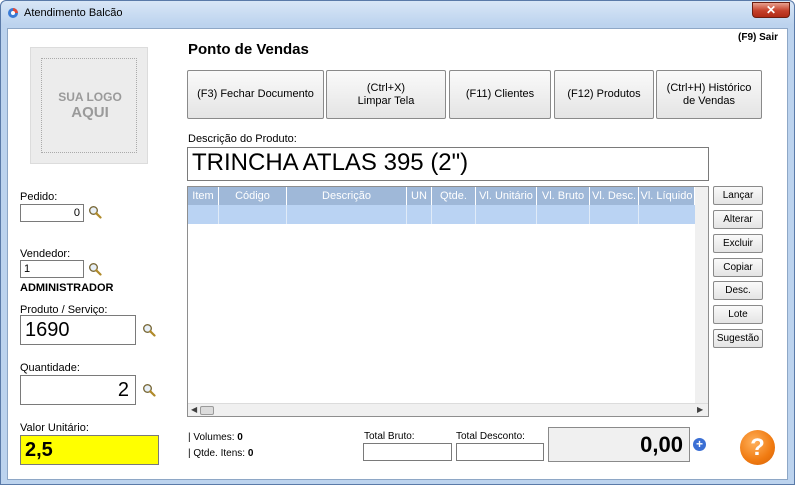  What do you see at coordinates (490, 436) in the screenshot?
I see `total-desconto-label: Total Desconto:` at bounding box center [490, 436].